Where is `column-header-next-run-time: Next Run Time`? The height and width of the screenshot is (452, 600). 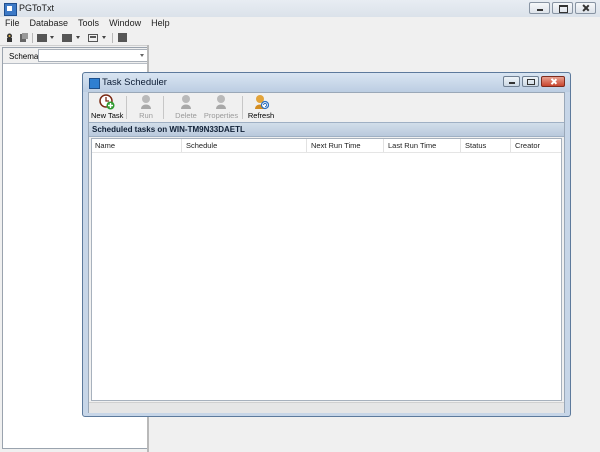
column-header-next-run-time: Next Run Time is located at coordinates (336, 145).